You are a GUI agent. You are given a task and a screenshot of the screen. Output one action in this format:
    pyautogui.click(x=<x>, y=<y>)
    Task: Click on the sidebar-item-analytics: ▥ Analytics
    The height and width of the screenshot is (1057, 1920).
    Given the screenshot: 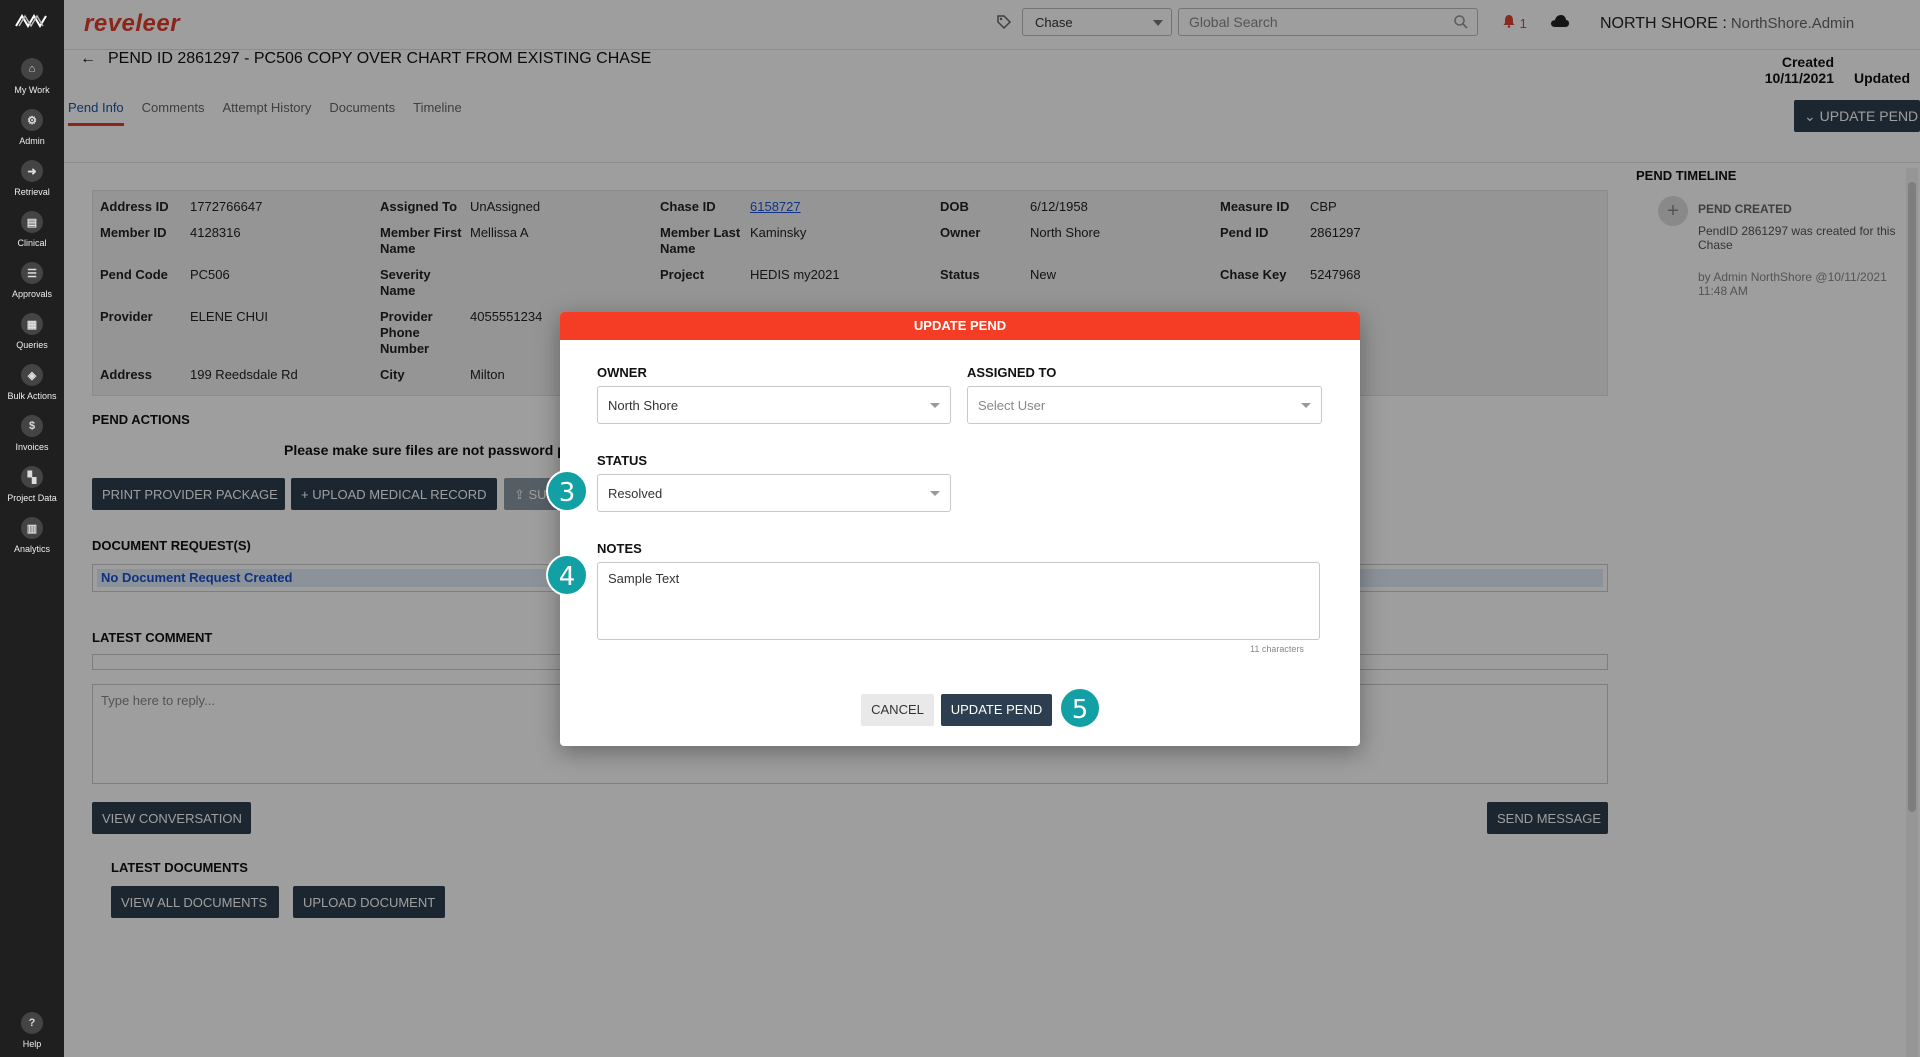 What is the action you would take?
    pyautogui.click(x=32, y=535)
    